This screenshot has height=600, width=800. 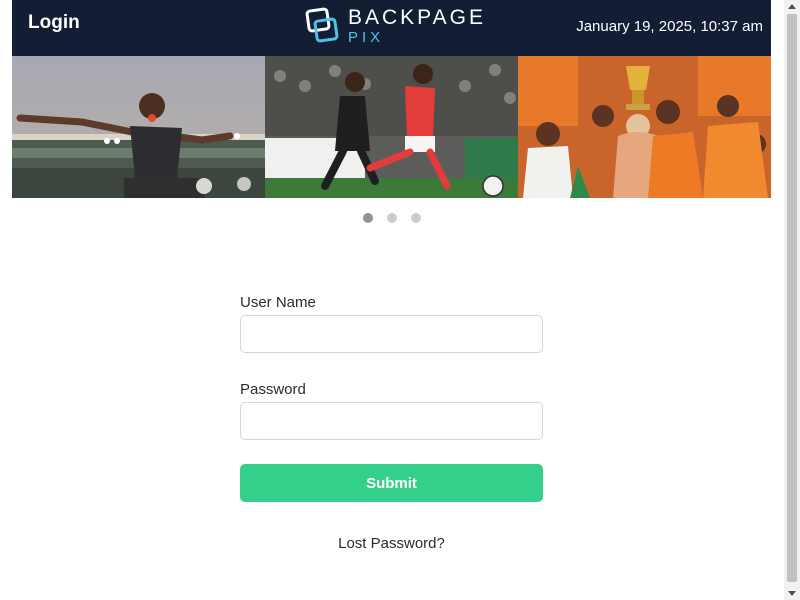 What do you see at coordinates (391, 421) in the screenshot?
I see `password-input` at bounding box center [391, 421].